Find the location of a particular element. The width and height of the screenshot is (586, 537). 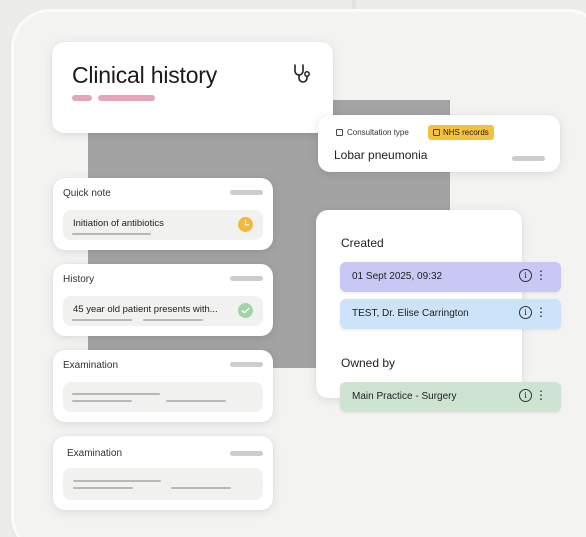

owner-chip: Main Practice - Surgery i ⋮ is located at coordinates (450, 397).